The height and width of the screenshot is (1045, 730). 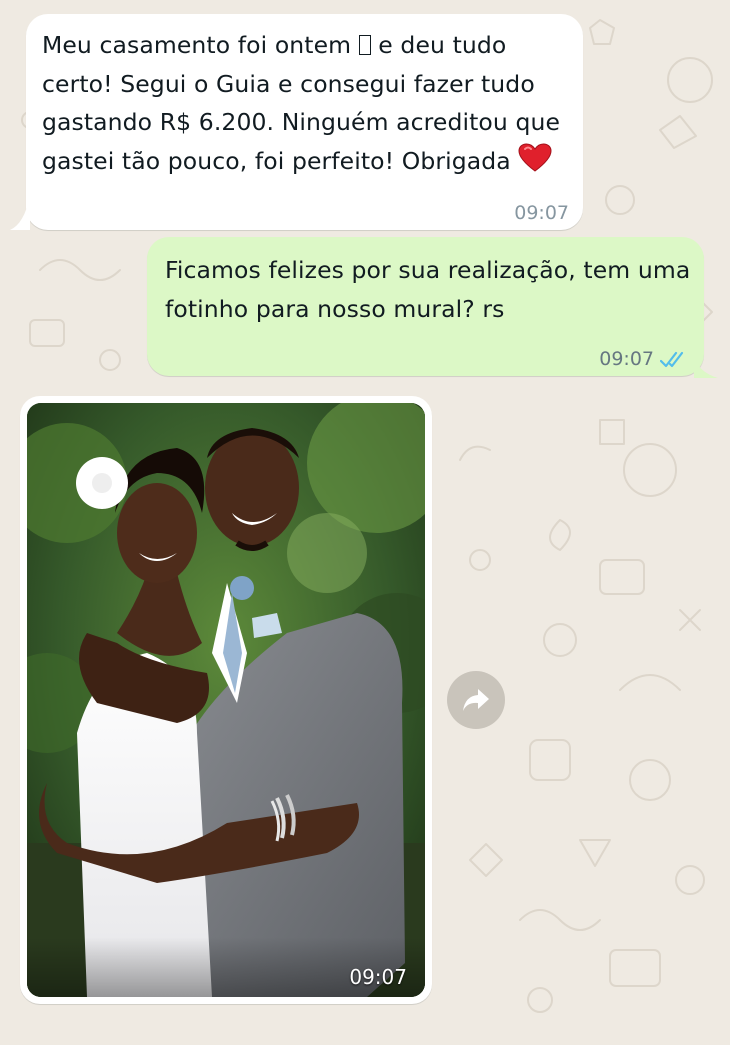 I want to click on forward-arrow-icon, so click(x=476, y=700).